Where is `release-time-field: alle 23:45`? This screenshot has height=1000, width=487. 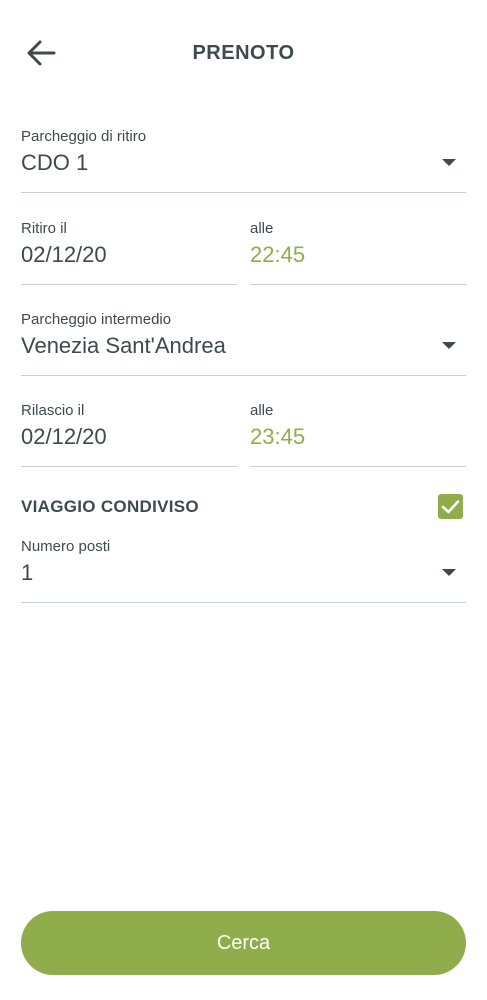 release-time-field: alle 23:45 is located at coordinates (358, 433).